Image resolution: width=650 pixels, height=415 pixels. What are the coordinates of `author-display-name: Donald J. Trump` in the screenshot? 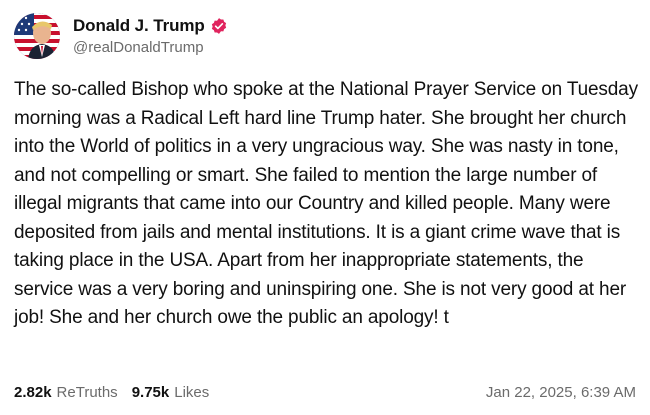 It's located at (139, 26).